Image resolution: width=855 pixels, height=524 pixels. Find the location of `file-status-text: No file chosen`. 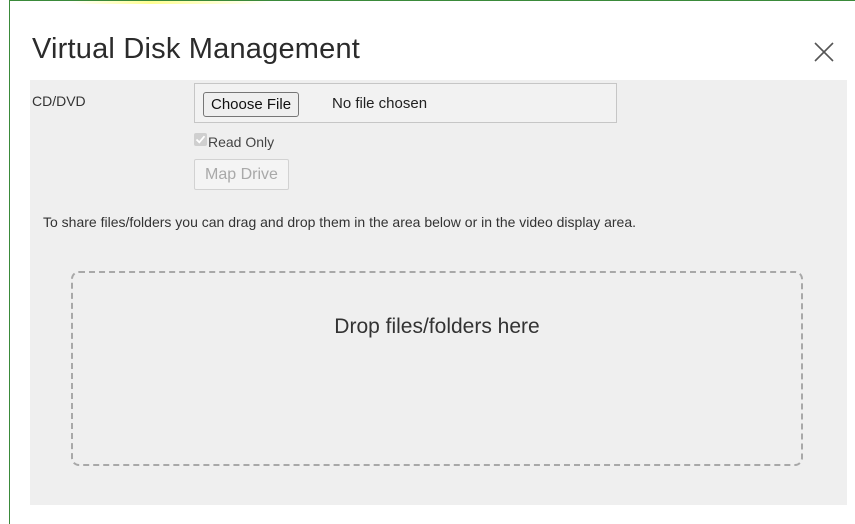

file-status-text: No file chosen is located at coordinates (380, 103).